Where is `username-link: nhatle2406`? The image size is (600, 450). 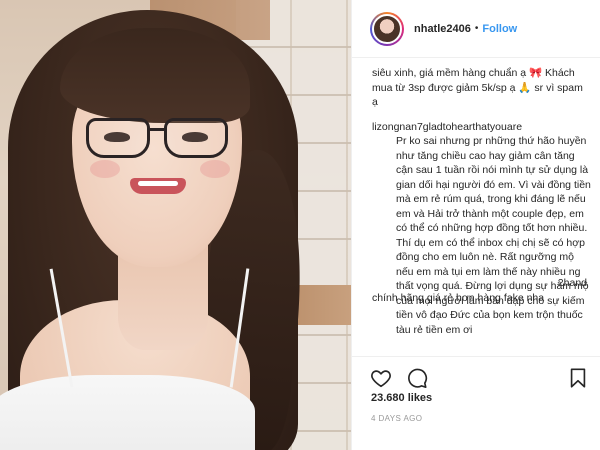 username-link: nhatle2406 is located at coordinates (442, 29).